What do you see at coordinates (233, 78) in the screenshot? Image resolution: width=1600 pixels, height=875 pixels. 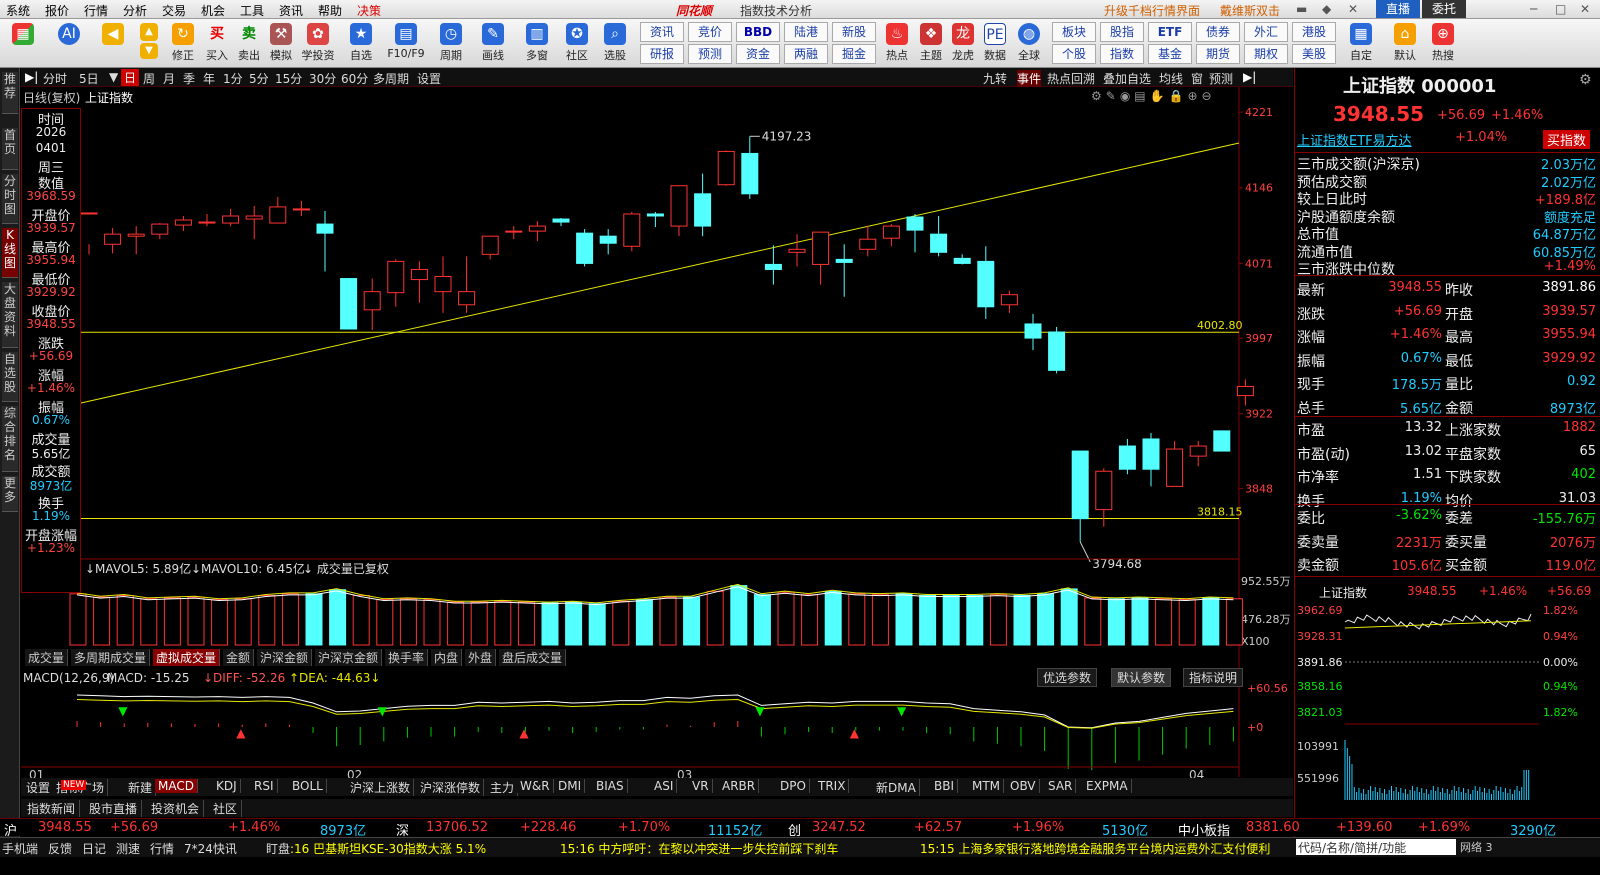 I see `period-1min: 1分` at bounding box center [233, 78].